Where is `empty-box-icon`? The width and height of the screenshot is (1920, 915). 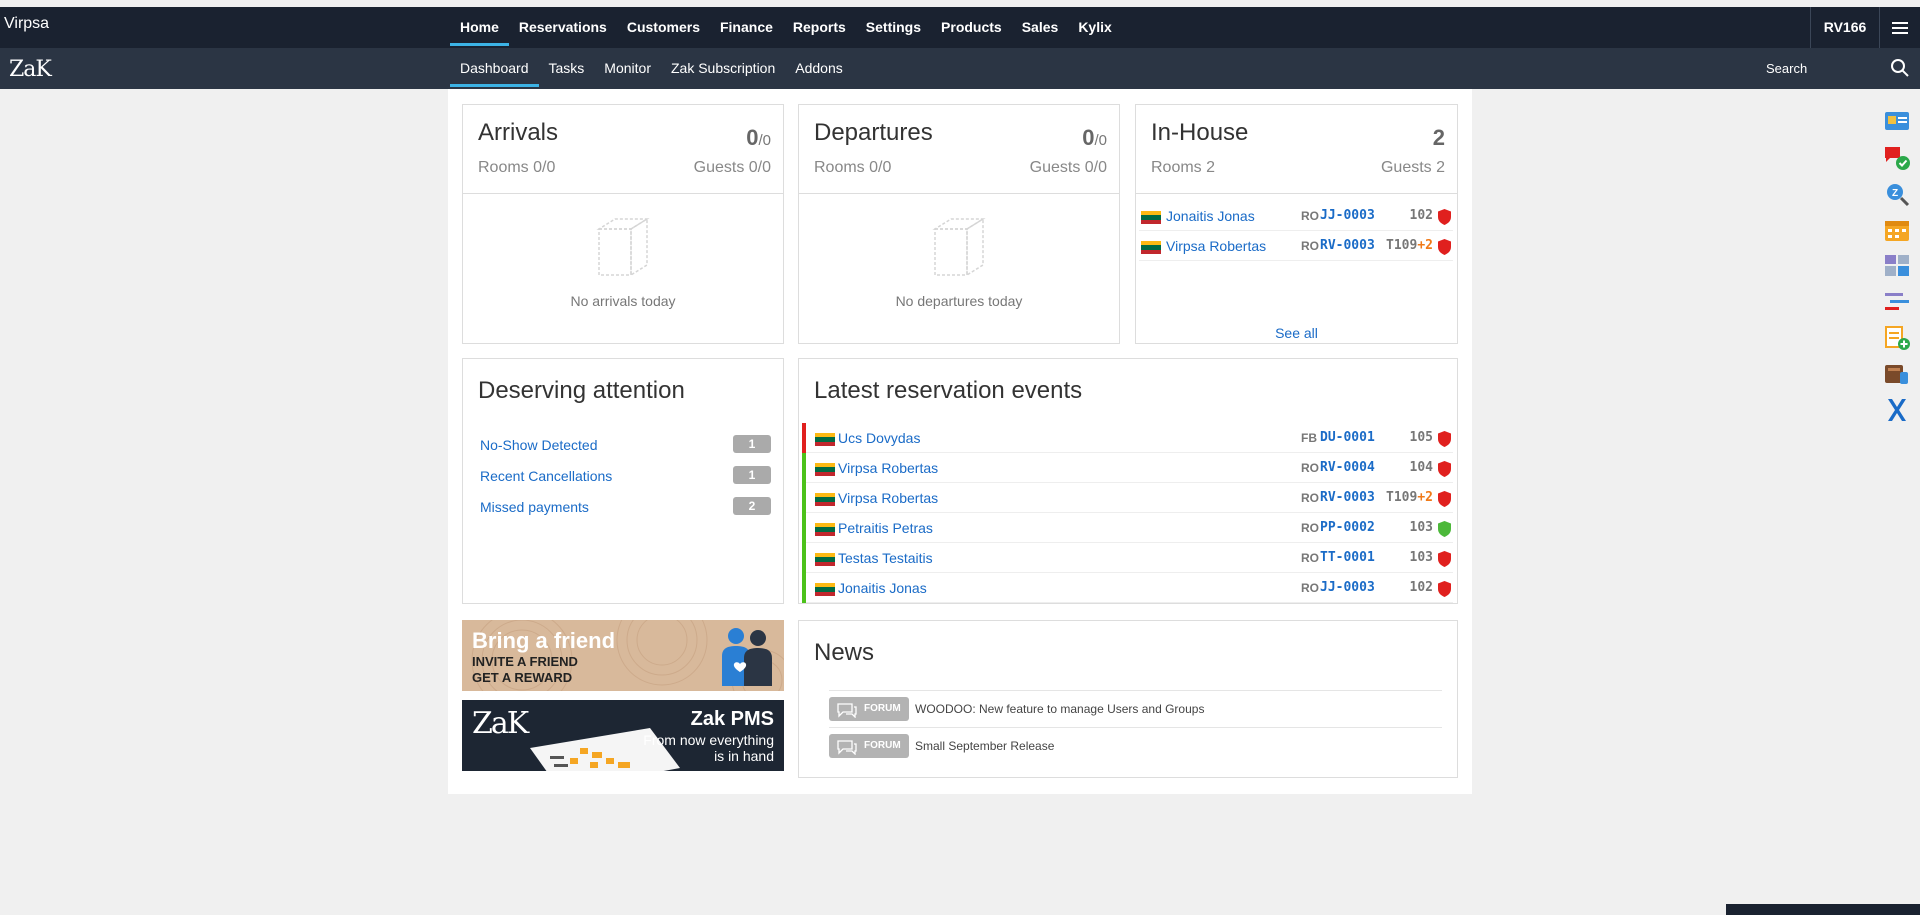 empty-box-icon is located at coordinates (623, 247).